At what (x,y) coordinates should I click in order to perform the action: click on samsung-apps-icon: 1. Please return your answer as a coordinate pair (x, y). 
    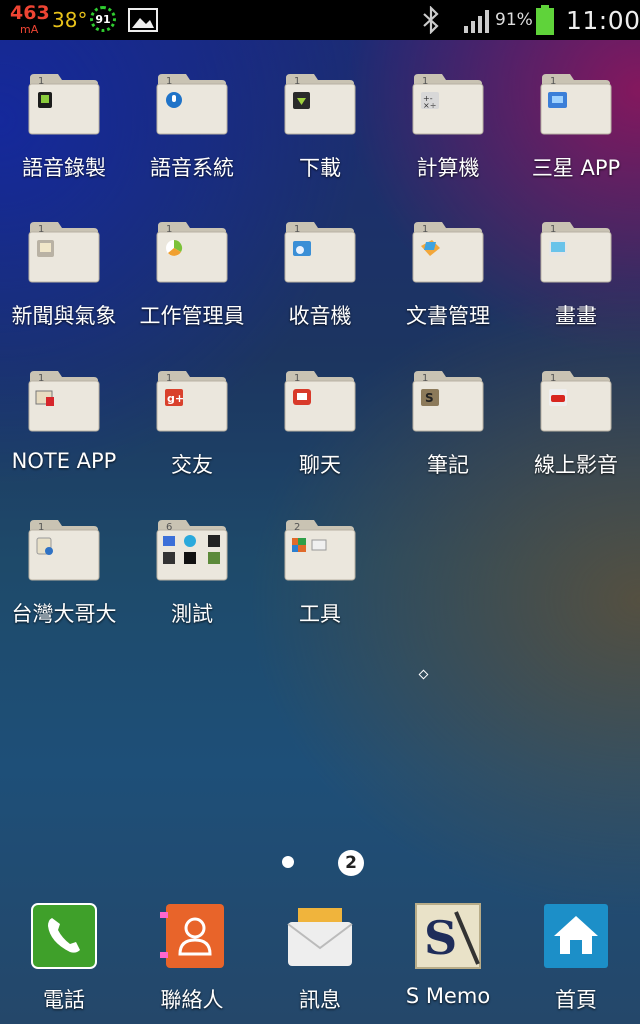
    Looking at the image, I should click on (576, 104).